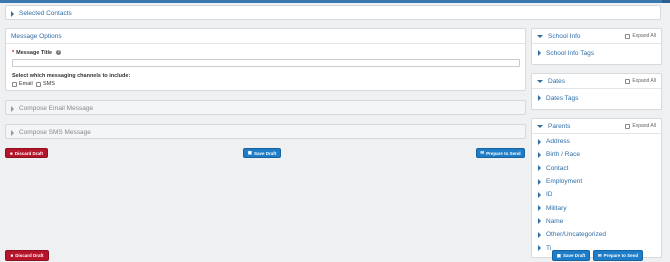  Describe the element at coordinates (596, 36) in the screenshot. I see `school-info-header: School Info Expand All` at that location.